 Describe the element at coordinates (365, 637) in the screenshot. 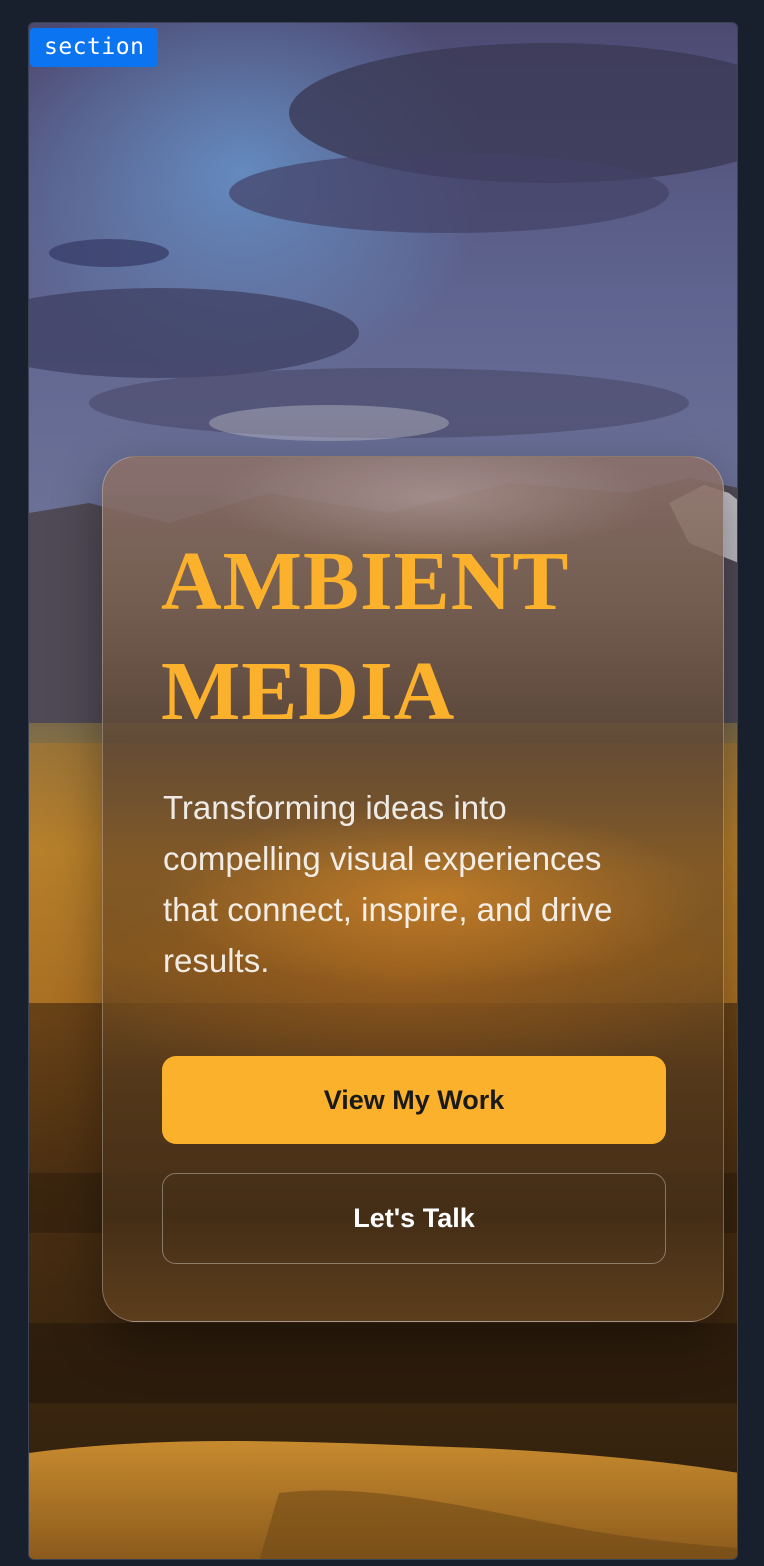

I see `hero-title: AMBIENT MEDIA` at that location.